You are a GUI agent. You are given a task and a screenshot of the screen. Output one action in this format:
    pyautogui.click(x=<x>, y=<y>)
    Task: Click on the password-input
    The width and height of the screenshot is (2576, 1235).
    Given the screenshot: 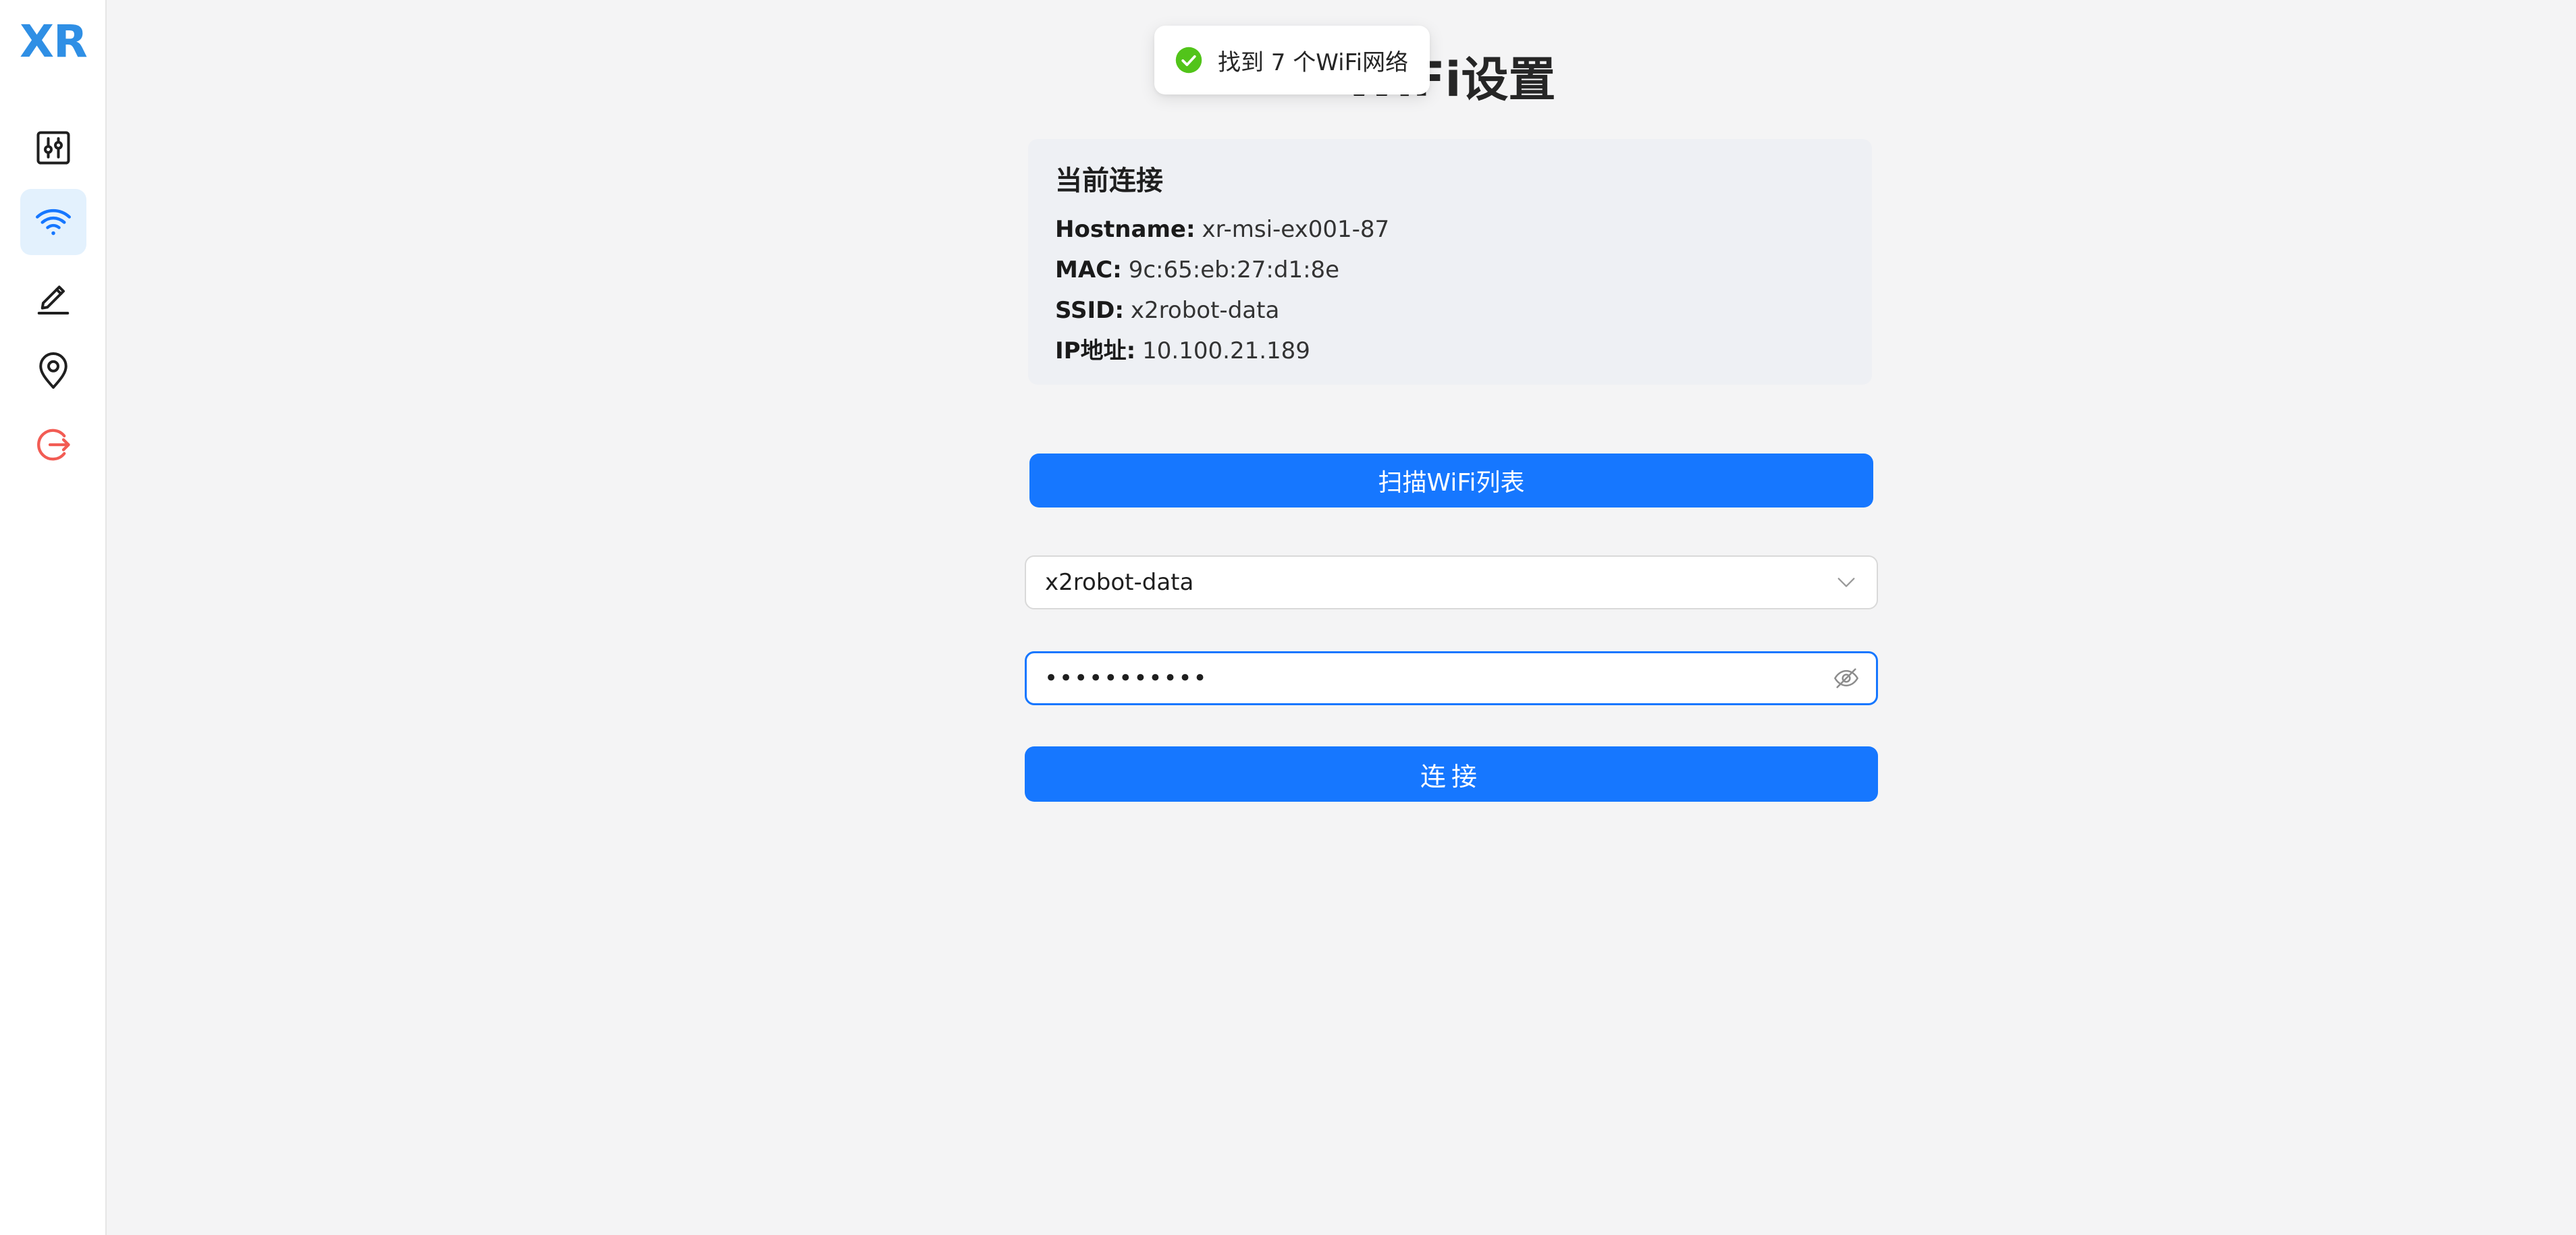 What is the action you would take?
    pyautogui.click(x=1438, y=678)
    